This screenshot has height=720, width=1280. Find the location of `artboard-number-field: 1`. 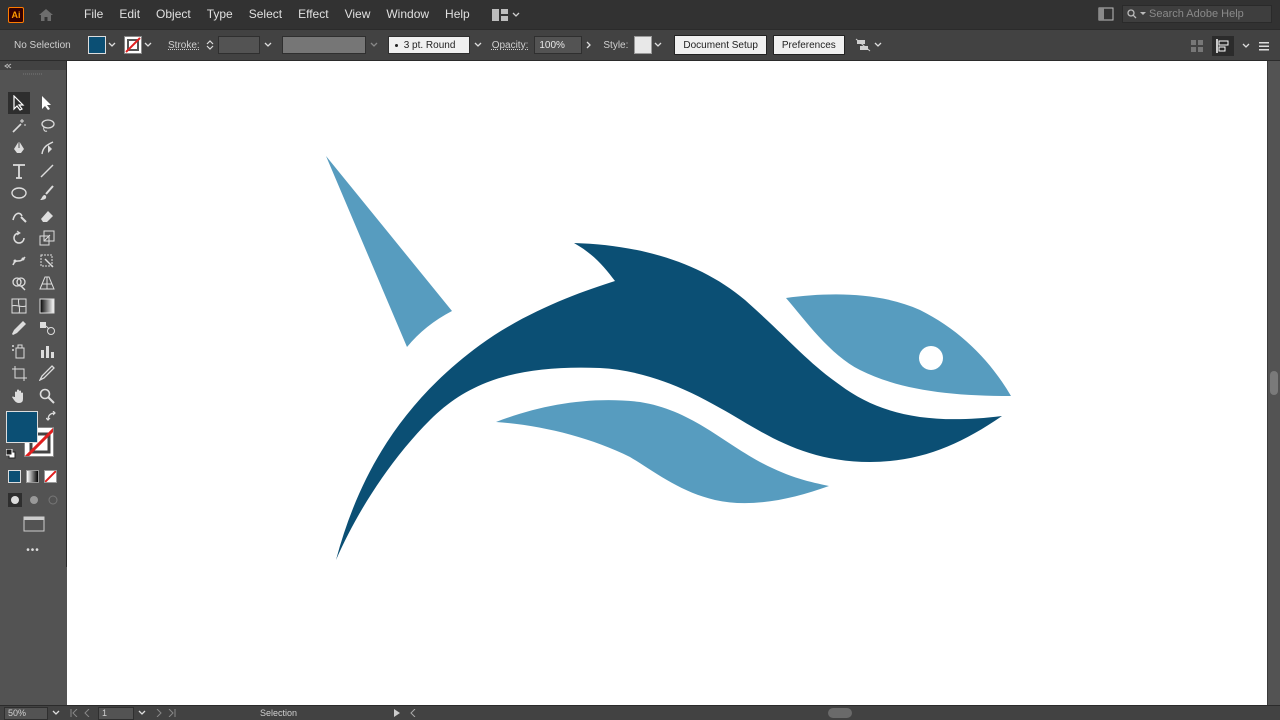

artboard-number-field: 1 is located at coordinates (116, 713).